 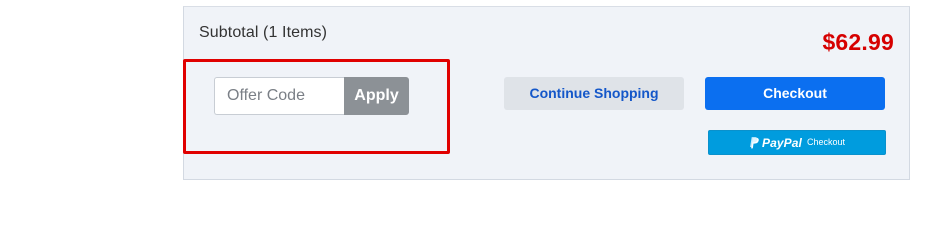 I want to click on paypal-checkout-button: PayPal Checkout, so click(x=797, y=142).